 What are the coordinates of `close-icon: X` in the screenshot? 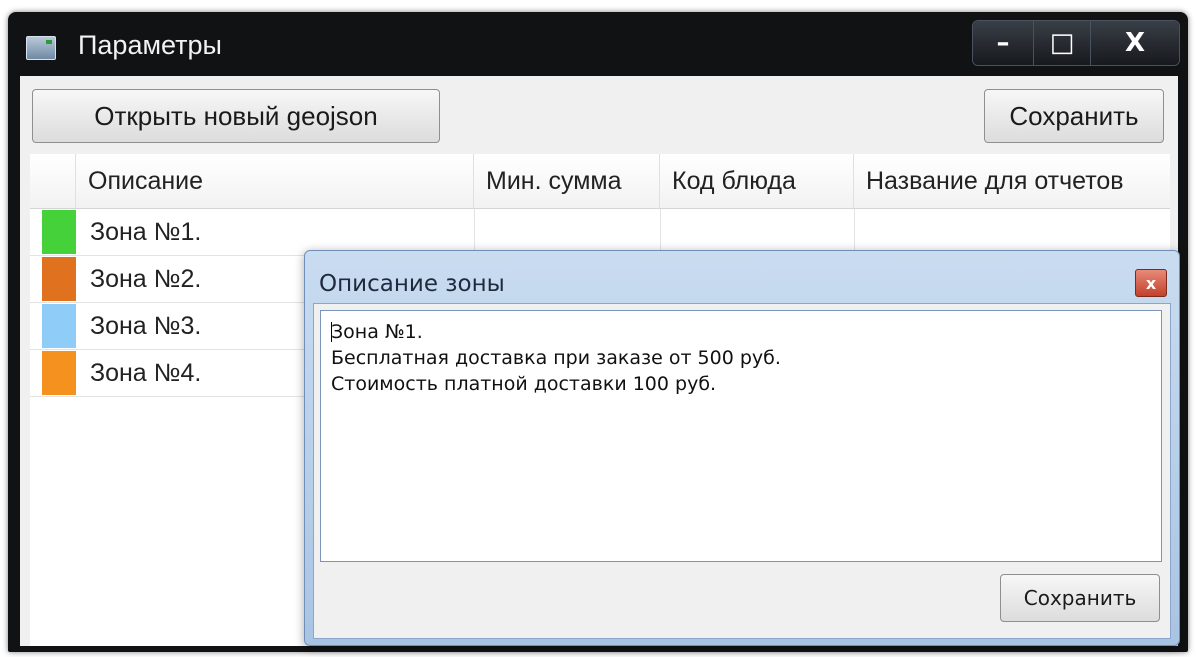 It's located at (1135, 43).